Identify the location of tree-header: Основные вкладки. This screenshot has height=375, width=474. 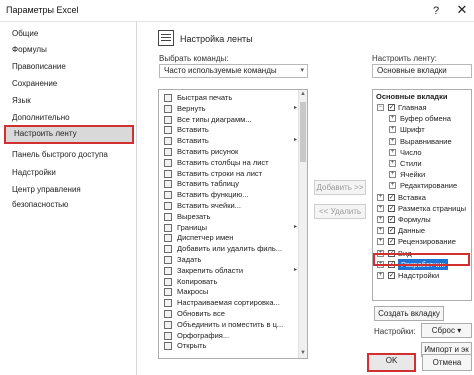
(412, 96).